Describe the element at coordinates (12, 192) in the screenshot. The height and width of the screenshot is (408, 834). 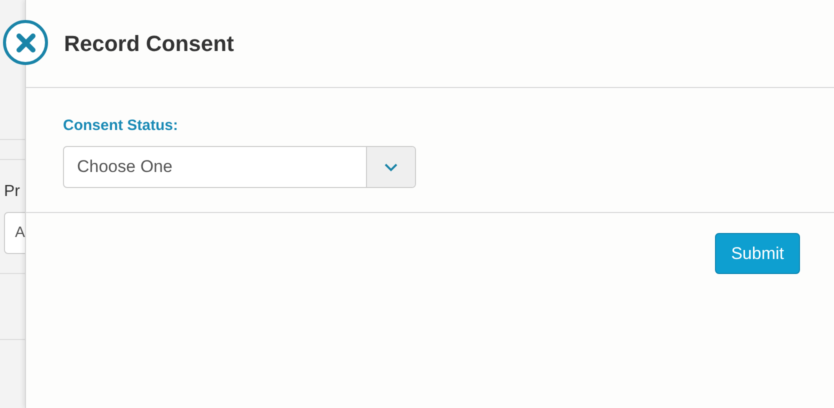
I see `field-label: Pr` at that location.